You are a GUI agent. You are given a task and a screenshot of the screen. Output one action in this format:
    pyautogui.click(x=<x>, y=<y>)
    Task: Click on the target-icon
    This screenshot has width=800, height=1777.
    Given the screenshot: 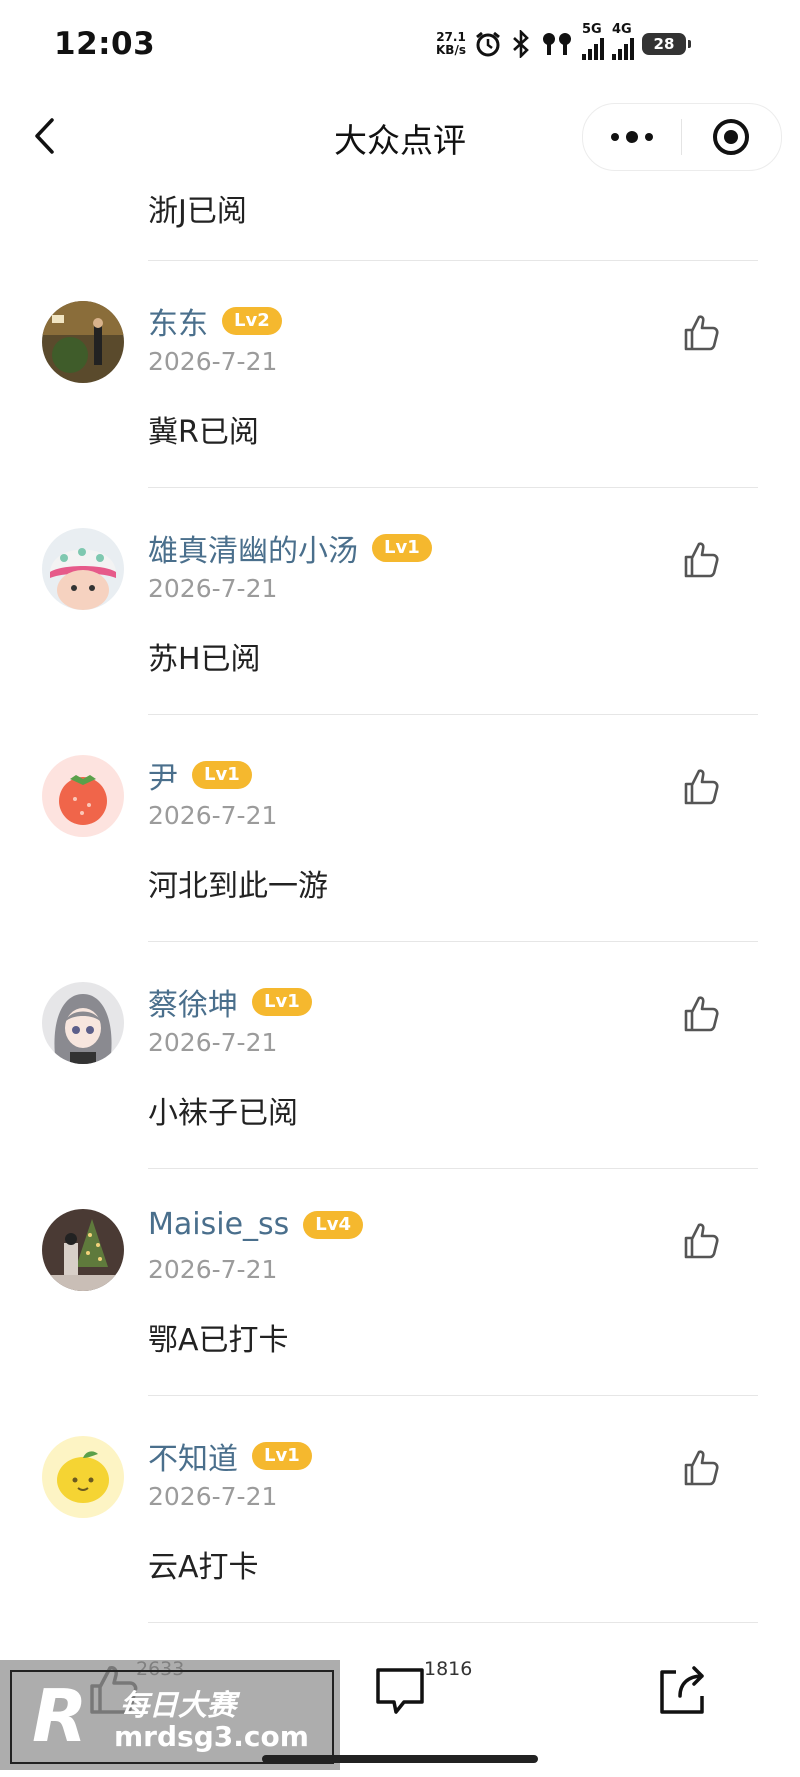 What is the action you would take?
    pyautogui.click(x=731, y=137)
    